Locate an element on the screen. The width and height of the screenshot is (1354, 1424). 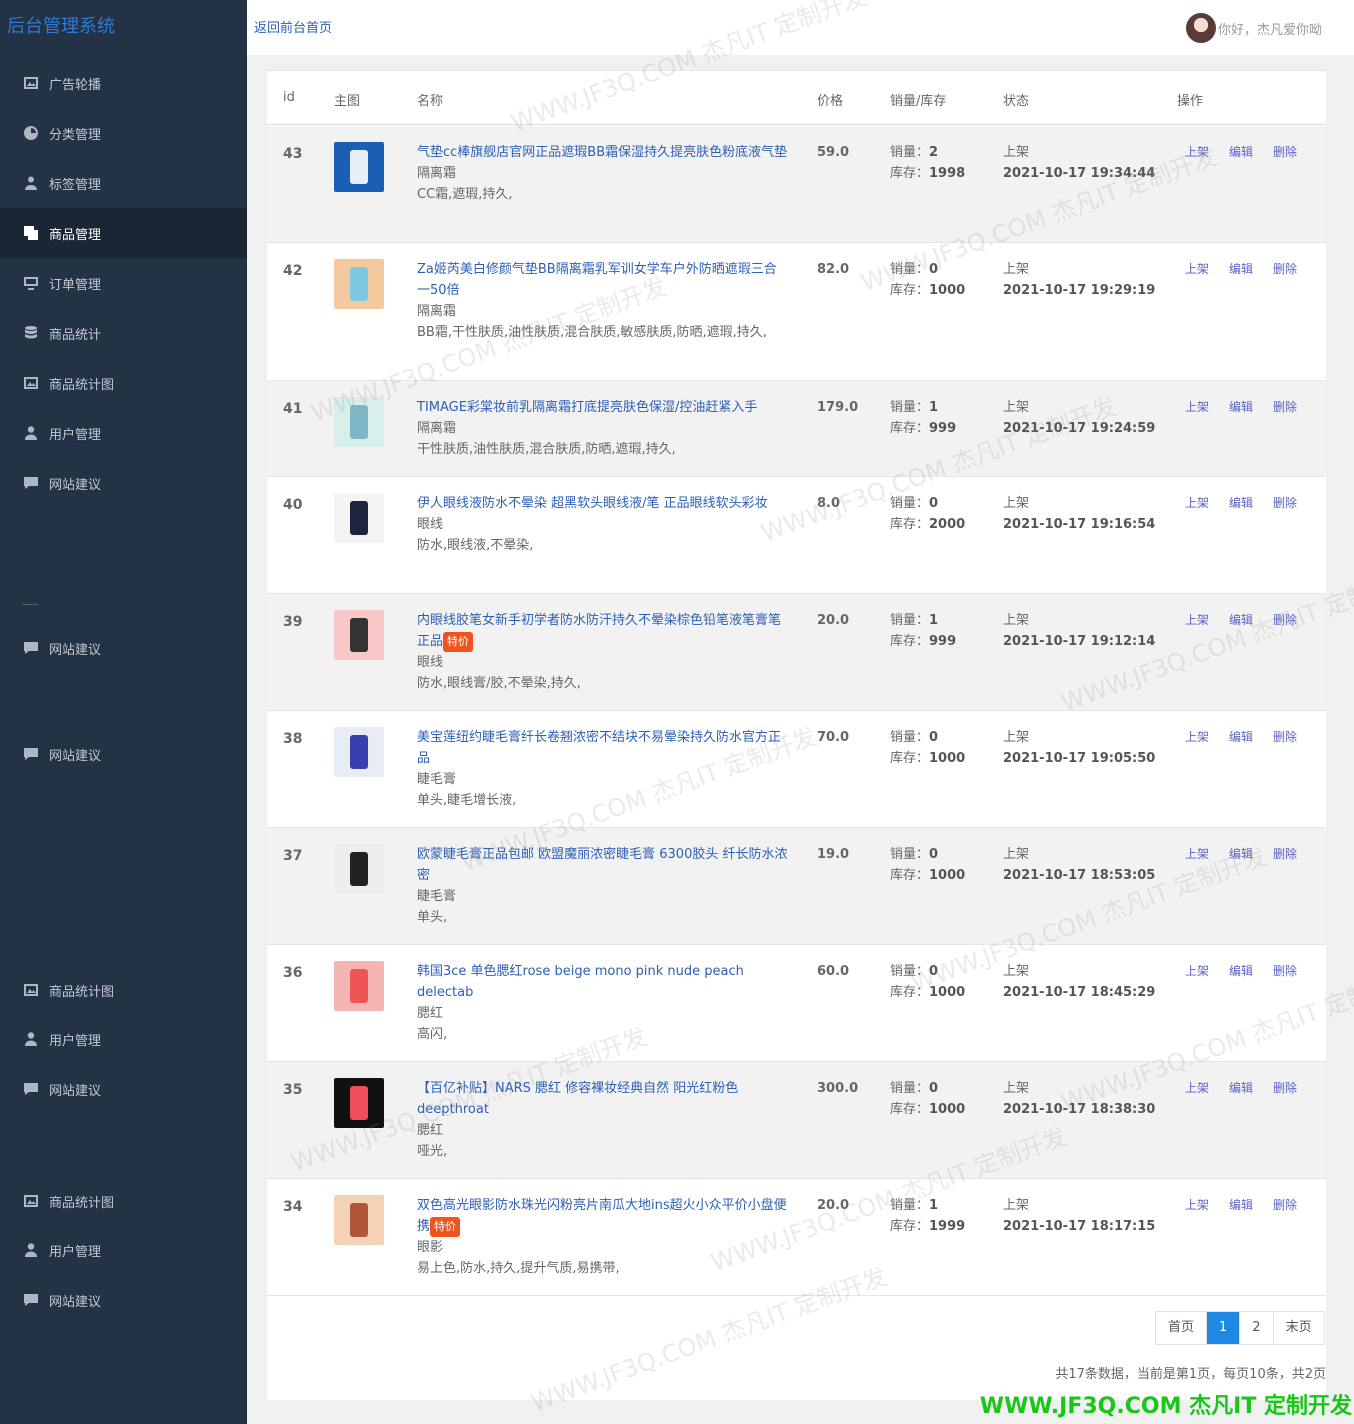
product-name-link: 伊人眼线液防水不晕染 超黑软头眼线液/笔 正品眼线软头彩妆 is located at coordinates (592, 503).